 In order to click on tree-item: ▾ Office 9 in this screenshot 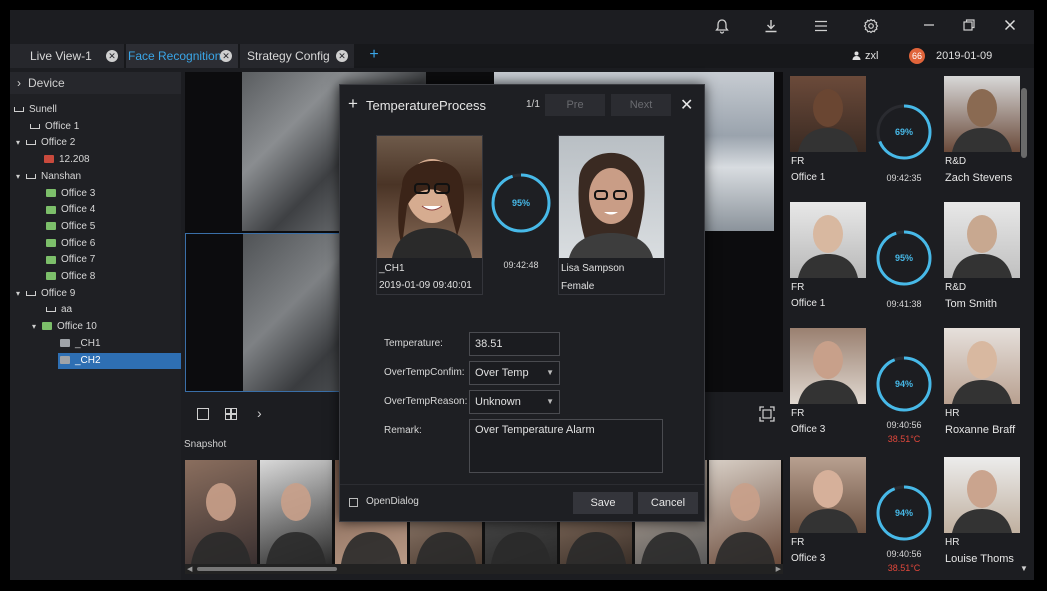, I will do `click(42, 294)`.